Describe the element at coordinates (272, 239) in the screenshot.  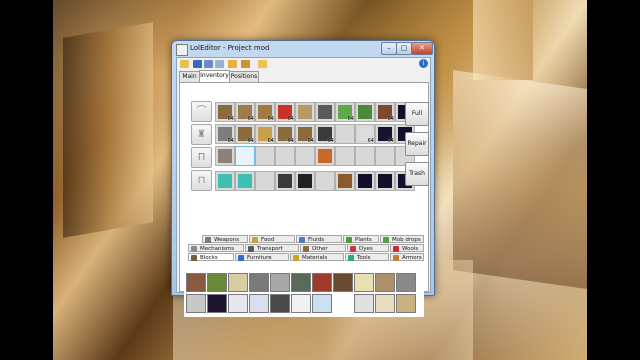
I see `category-food: Food` at that location.